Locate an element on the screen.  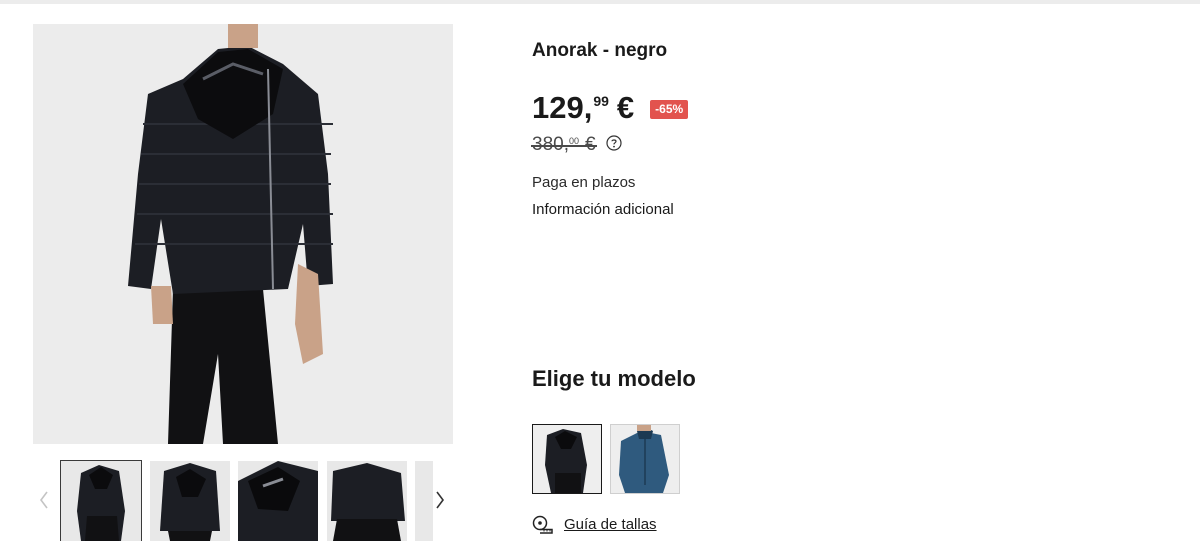
chevron-right-icon is located at coordinates (440, 500).